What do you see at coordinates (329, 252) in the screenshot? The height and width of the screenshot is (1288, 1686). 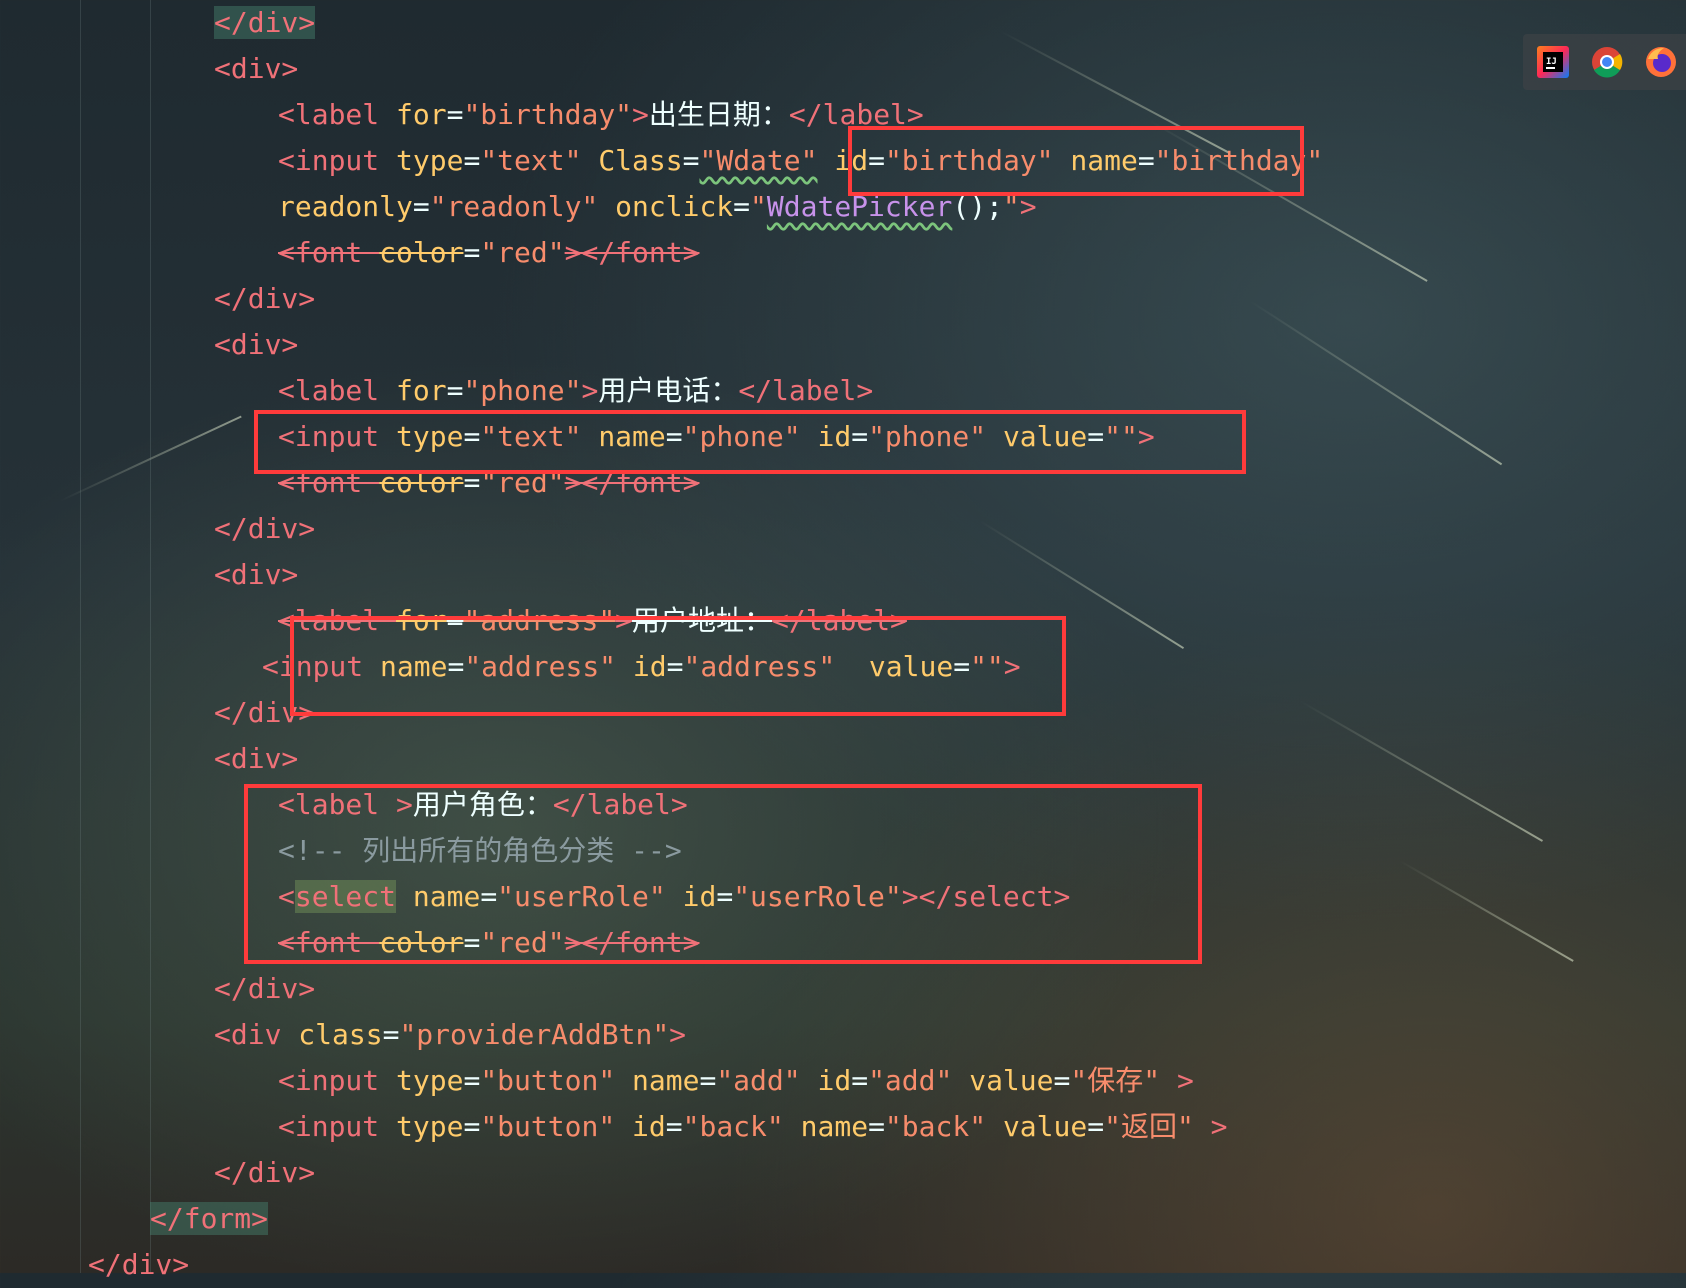 I see `code-token: <font` at bounding box center [329, 252].